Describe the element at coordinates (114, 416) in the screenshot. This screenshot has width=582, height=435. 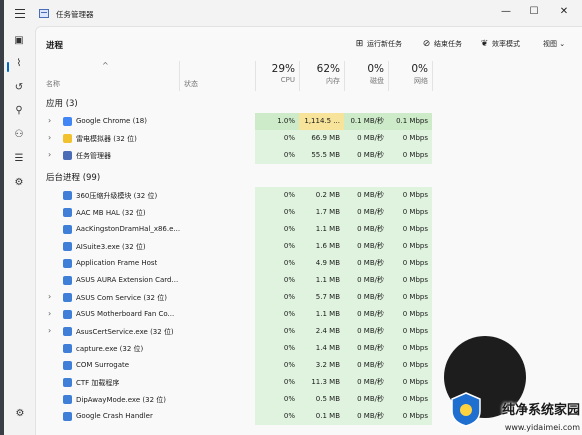
I see `process-name: Google Crash Handler` at that location.